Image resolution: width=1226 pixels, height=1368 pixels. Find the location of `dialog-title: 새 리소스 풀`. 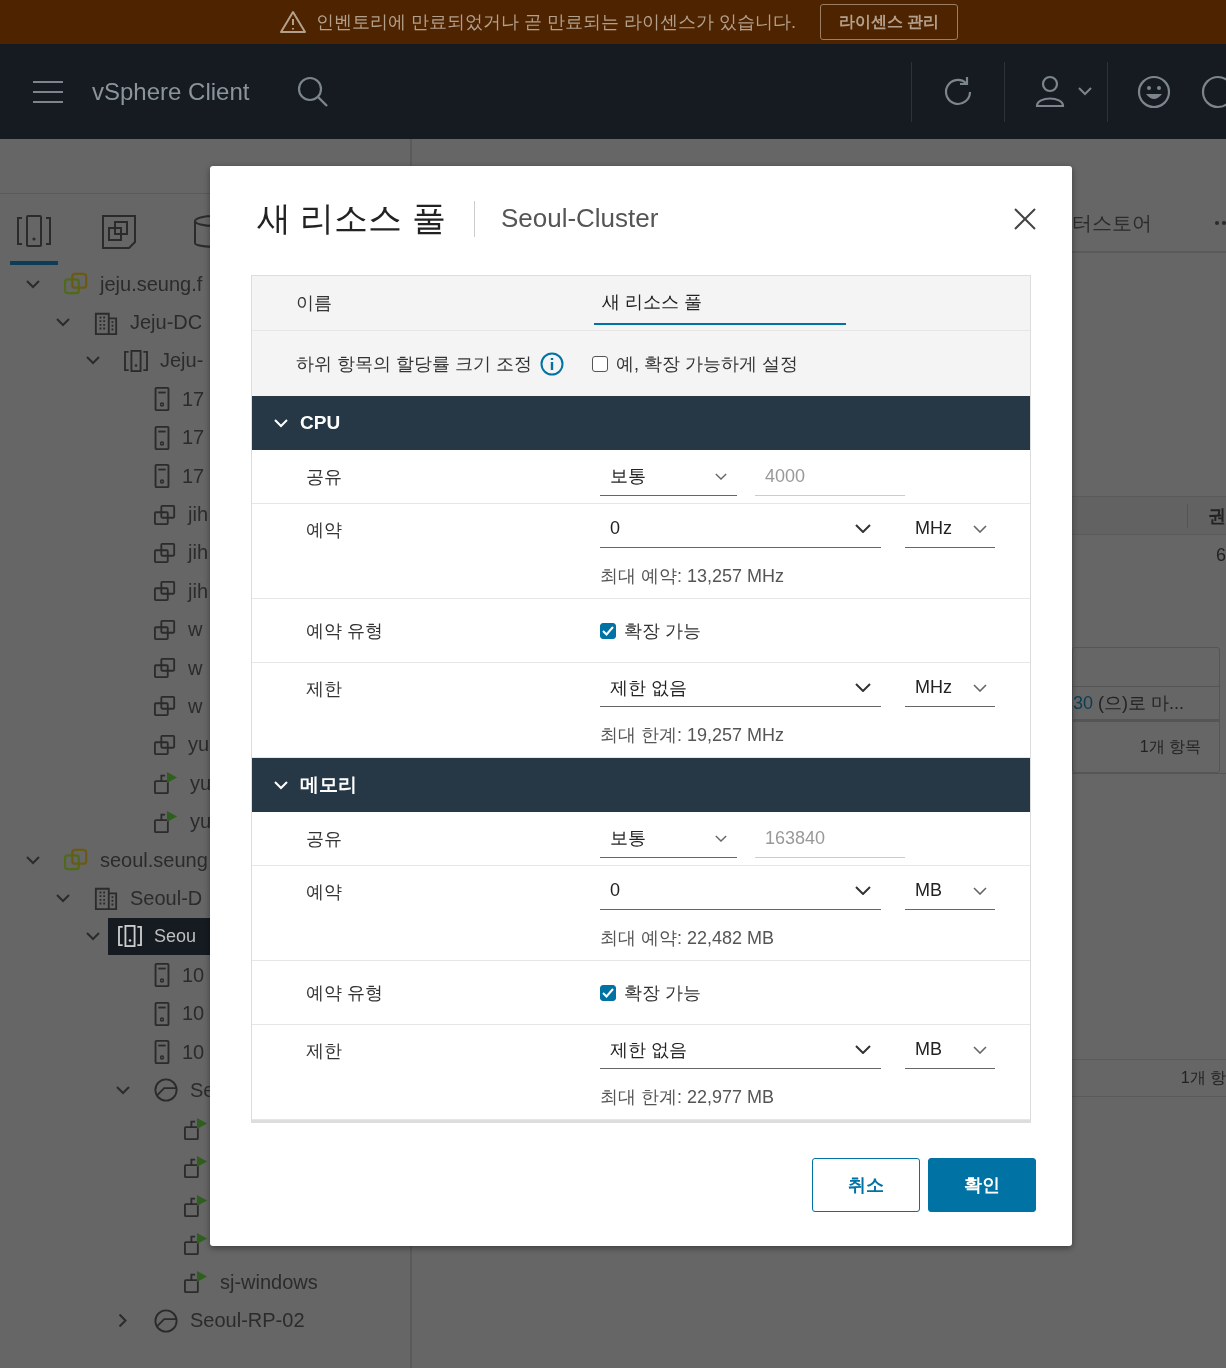

dialog-title: 새 리소스 풀 is located at coordinates (351, 218).